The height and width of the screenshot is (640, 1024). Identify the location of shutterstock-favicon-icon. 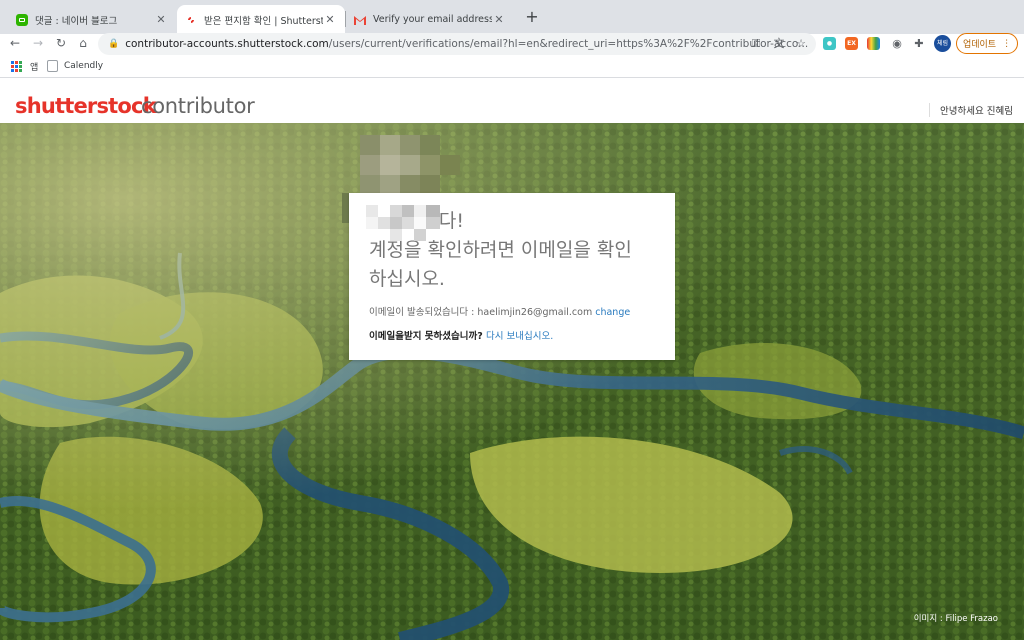
(191, 20).